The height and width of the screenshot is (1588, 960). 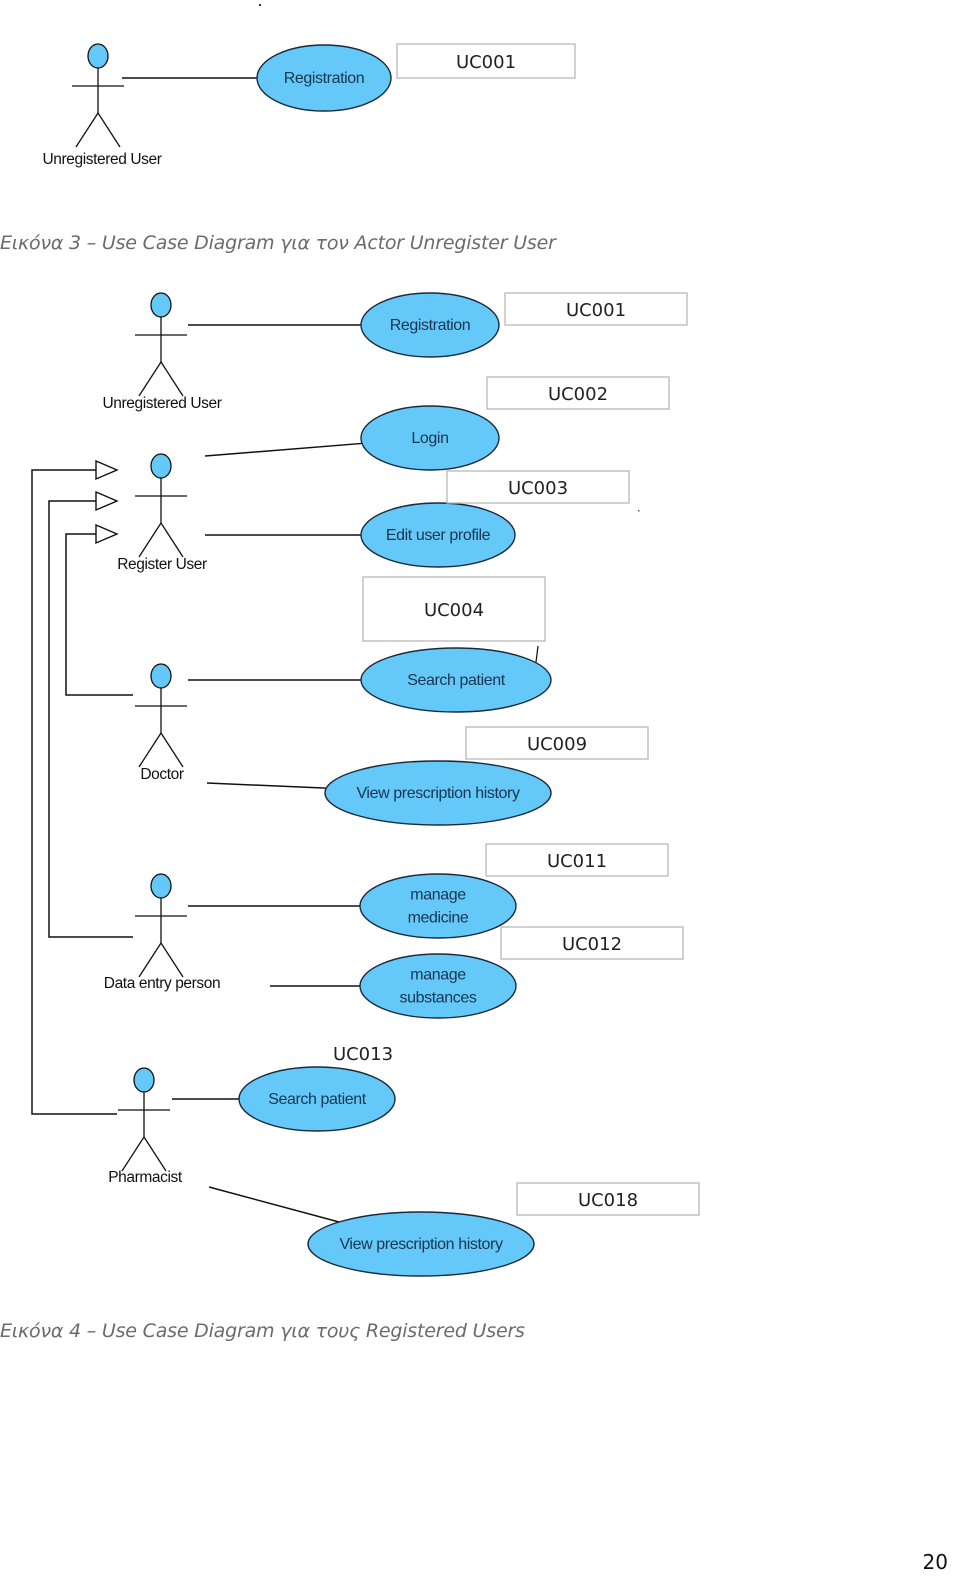 What do you see at coordinates (578, 394) in the screenshot?
I see `use-case-id: UC002` at bounding box center [578, 394].